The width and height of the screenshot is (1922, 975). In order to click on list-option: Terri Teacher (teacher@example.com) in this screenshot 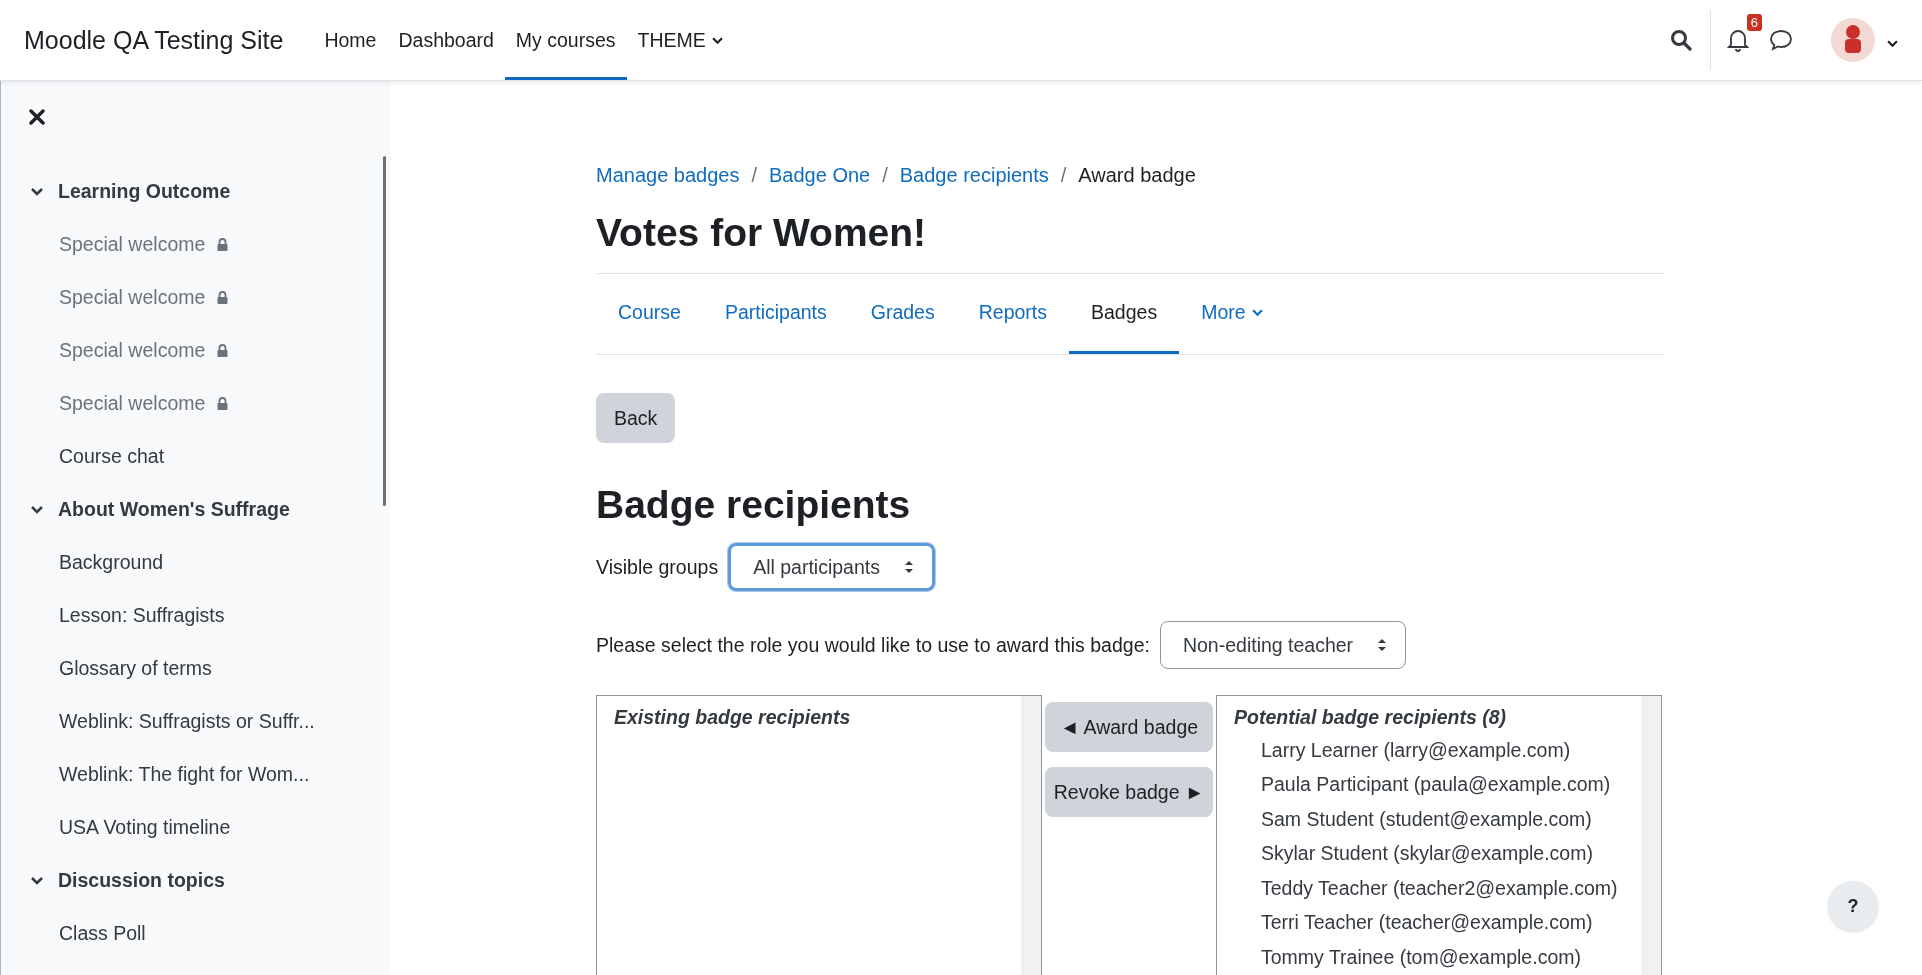, I will do `click(1427, 922)`.